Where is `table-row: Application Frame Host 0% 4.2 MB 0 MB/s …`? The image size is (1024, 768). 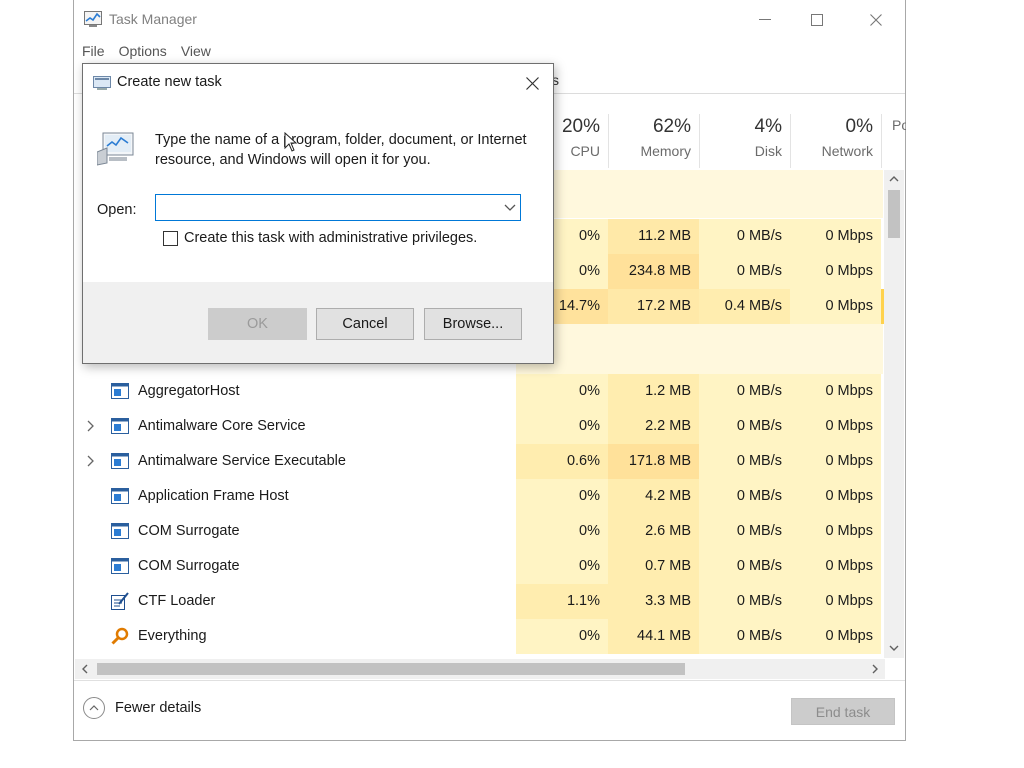
table-row: Application Frame Host 0% 4.2 MB 0 MB/s … is located at coordinates (478, 496).